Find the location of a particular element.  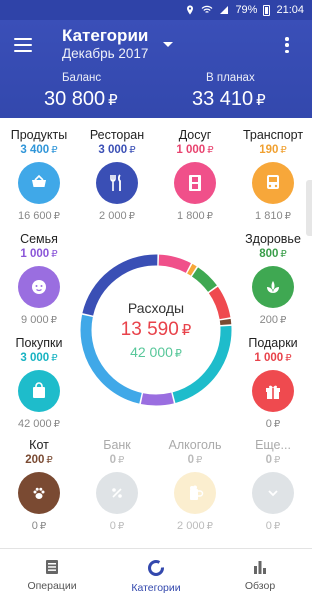

category-0: Продукты 3 400 ₽16 600 ₽ is located at coordinates (39, 175).